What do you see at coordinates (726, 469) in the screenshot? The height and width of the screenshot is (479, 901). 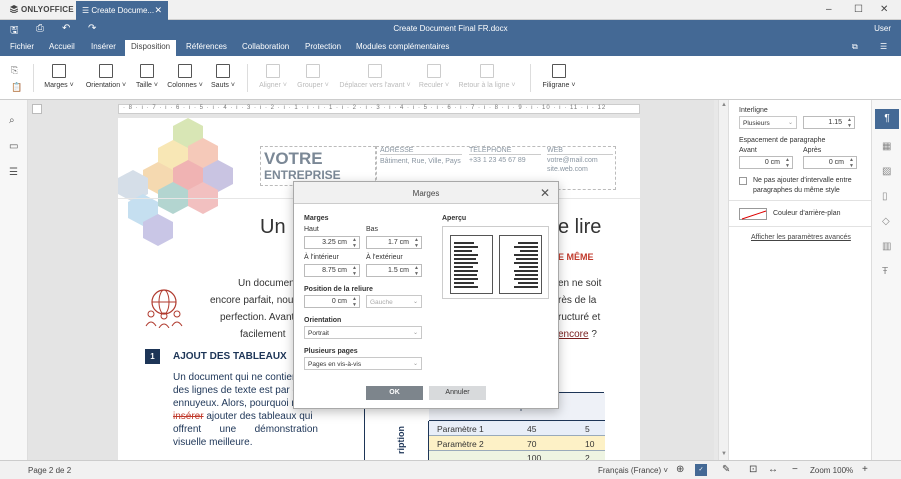 I see `track-changes-icon: ✎` at bounding box center [726, 469].